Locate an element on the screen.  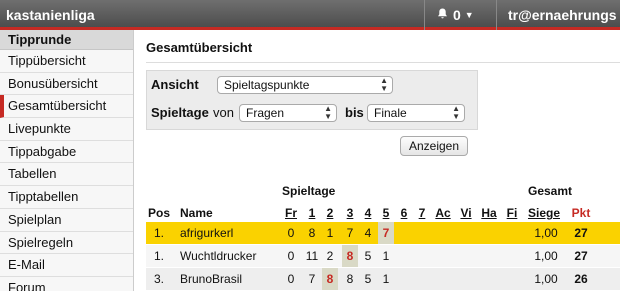
col-header-name: Name is located at coordinates (196, 213).